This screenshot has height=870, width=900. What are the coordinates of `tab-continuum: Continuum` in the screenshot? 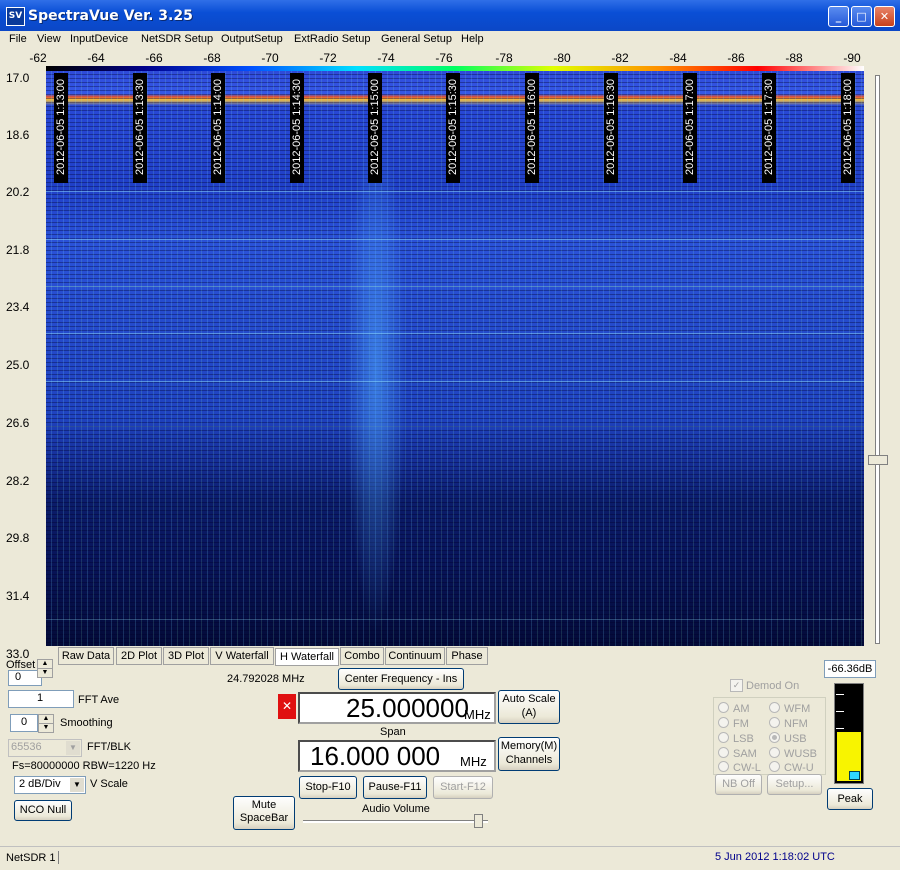 It's located at (415, 656).